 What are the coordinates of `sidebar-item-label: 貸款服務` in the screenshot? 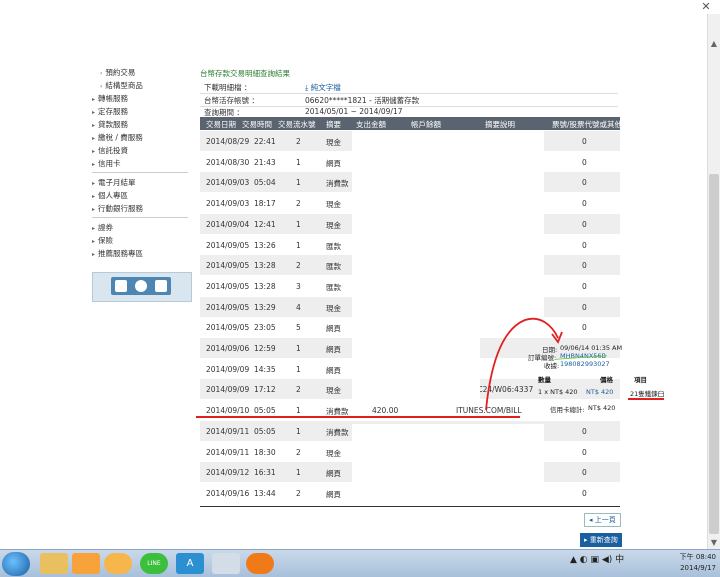 It's located at (113, 124).